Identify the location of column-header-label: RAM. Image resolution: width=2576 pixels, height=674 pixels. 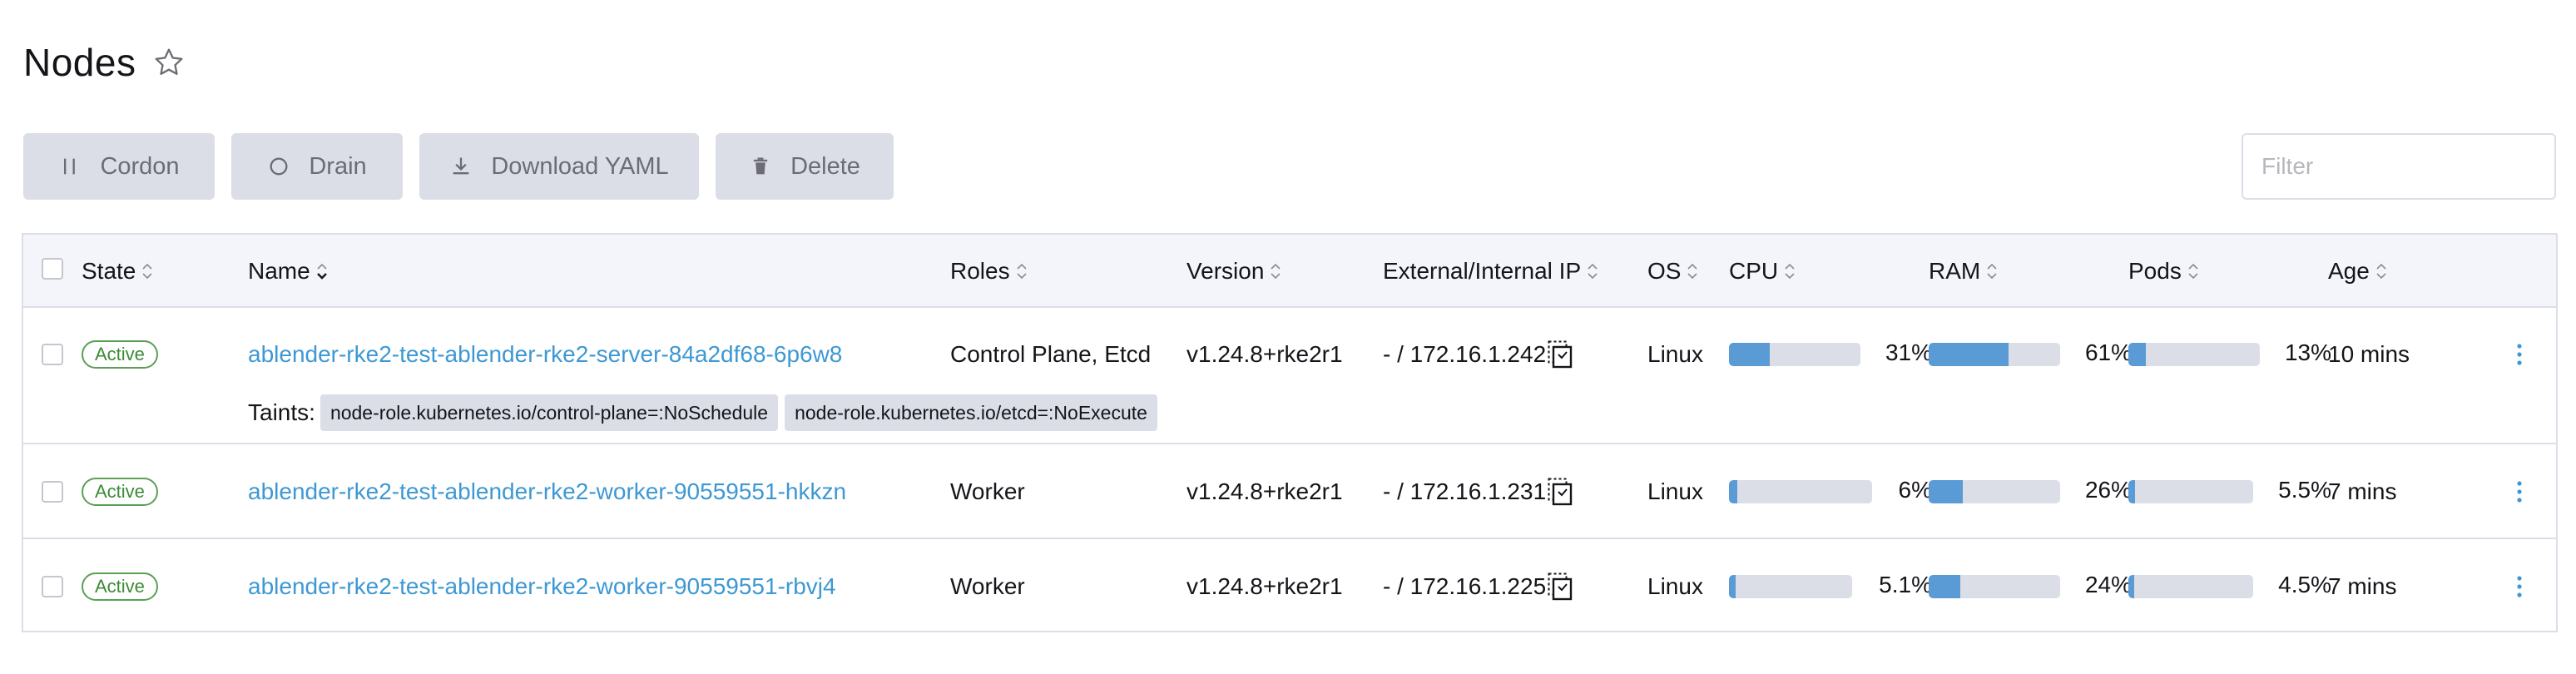
(1955, 271).